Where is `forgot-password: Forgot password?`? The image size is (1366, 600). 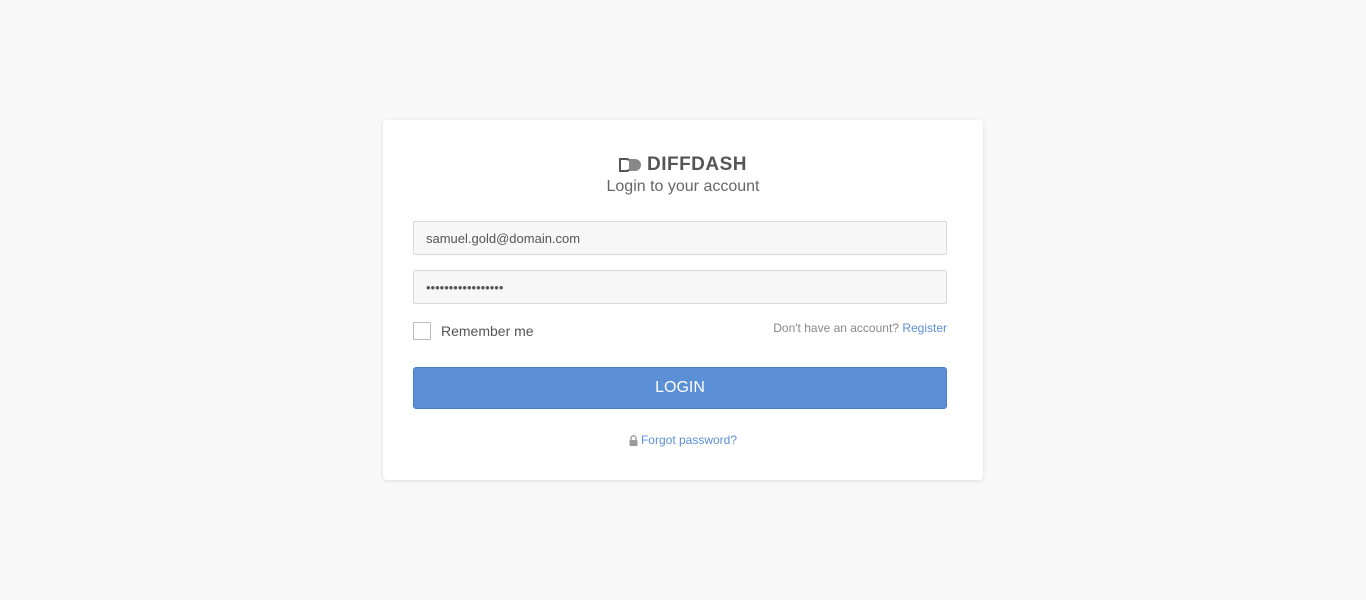
forgot-password: Forgot password? is located at coordinates (683, 440).